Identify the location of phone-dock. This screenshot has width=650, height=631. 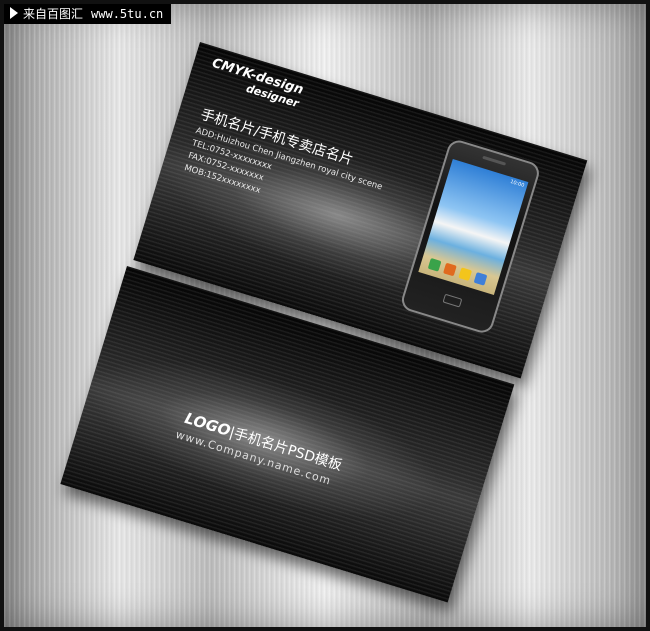
(457, 271).